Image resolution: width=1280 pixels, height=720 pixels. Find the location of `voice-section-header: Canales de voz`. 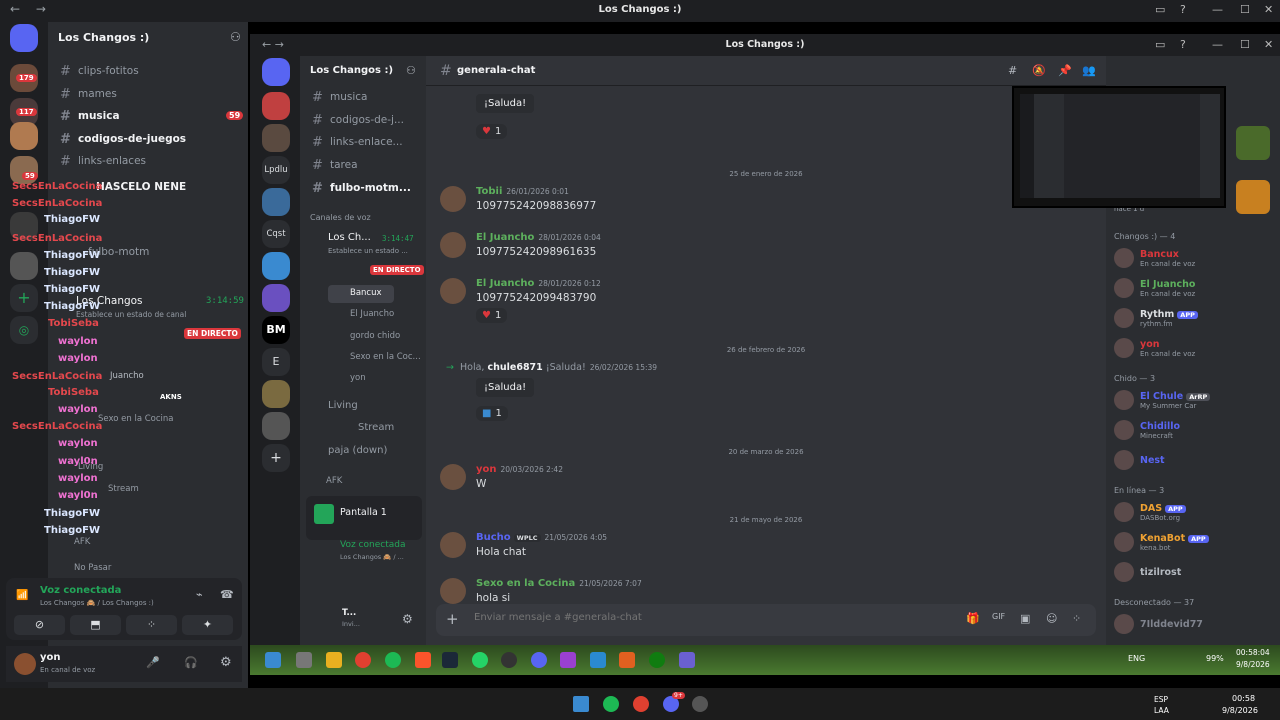

voice-section-header: Canales de voz is located at coordinates (340, 217).